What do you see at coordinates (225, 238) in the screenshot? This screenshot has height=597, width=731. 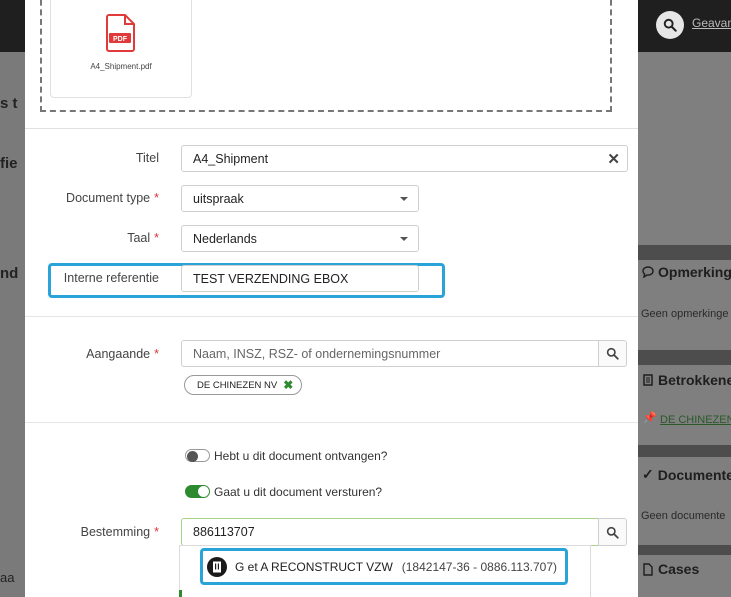 I see `language-value: Nederlands` at bounding box center [225, 238].